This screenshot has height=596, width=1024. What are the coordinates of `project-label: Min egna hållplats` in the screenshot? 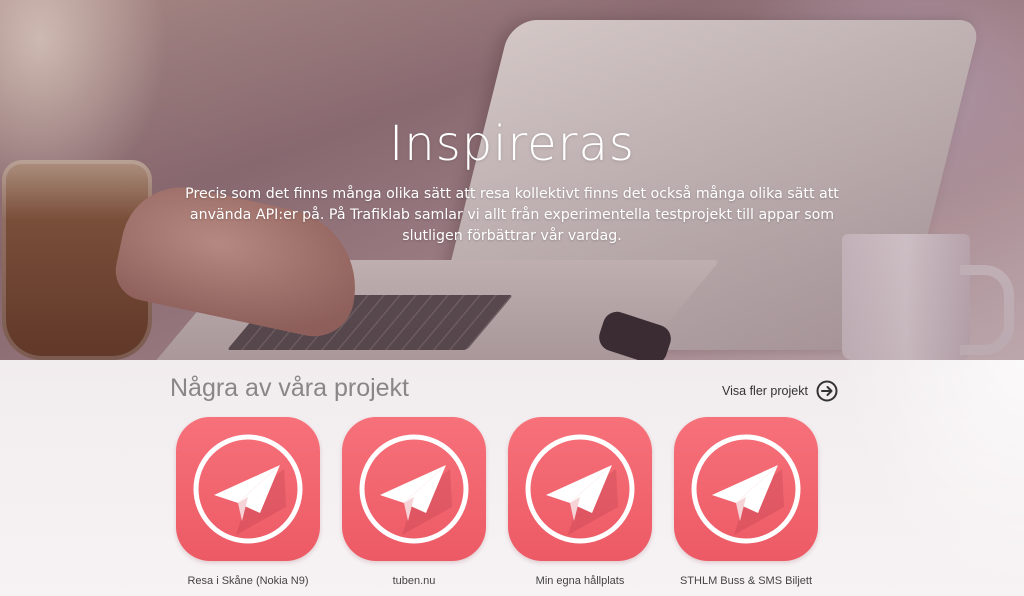 It's located at (580, 581).